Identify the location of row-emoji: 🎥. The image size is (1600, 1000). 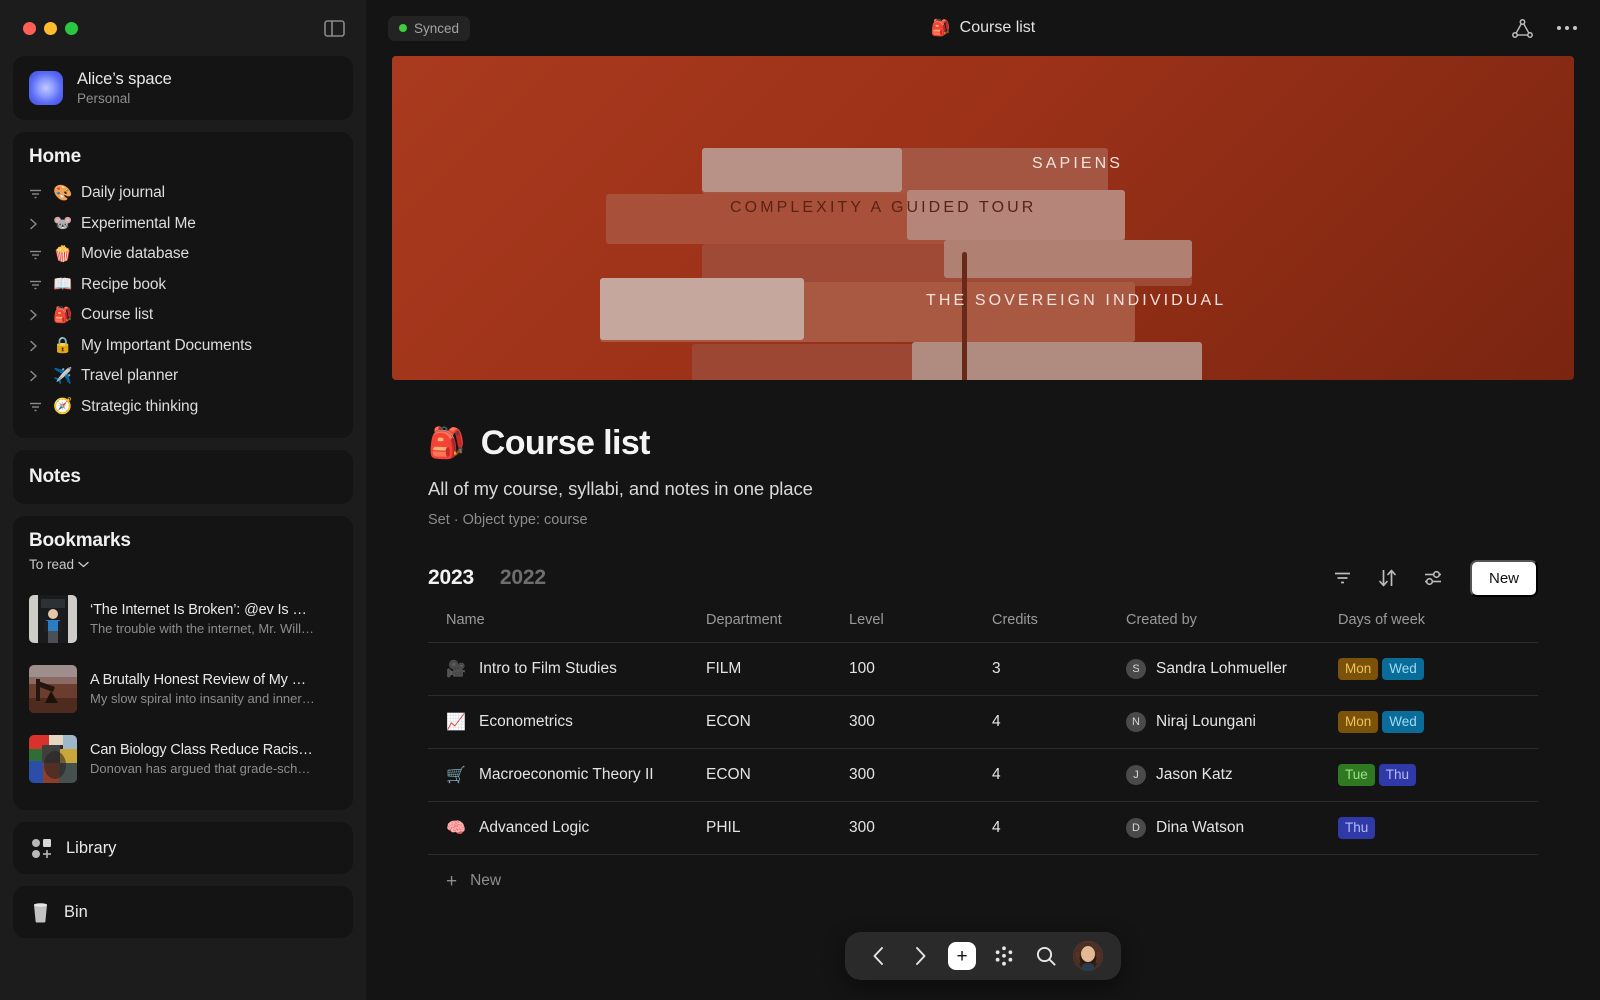
(456, 669).